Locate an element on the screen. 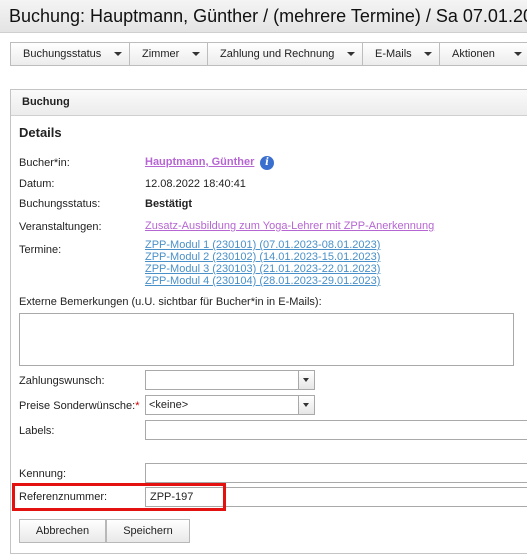  veranstaltungen-label: Veranstaltungen: is located at coordinates (60, 227).